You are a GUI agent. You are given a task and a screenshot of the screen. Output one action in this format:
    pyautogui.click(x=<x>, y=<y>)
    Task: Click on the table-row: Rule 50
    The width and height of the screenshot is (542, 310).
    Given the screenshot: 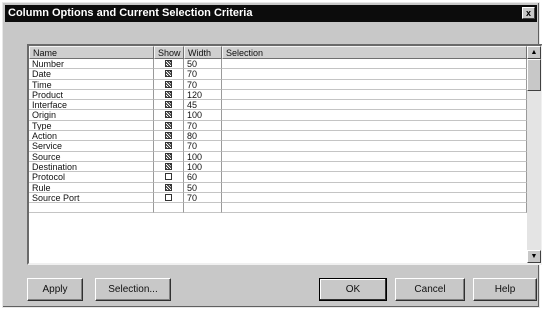 What is the action you would take?
    pyautogui.click(x=278, y=187)
    